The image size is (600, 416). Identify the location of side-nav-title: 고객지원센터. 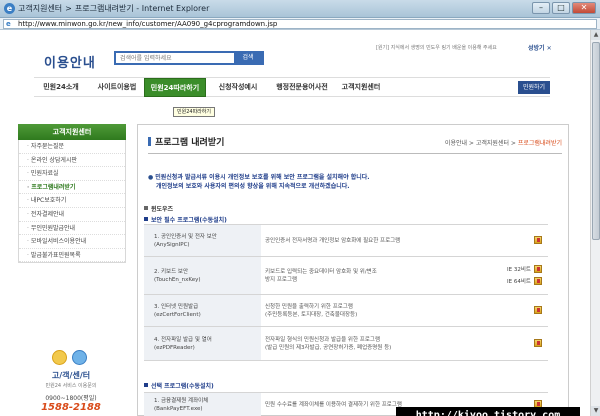
(72, 132).